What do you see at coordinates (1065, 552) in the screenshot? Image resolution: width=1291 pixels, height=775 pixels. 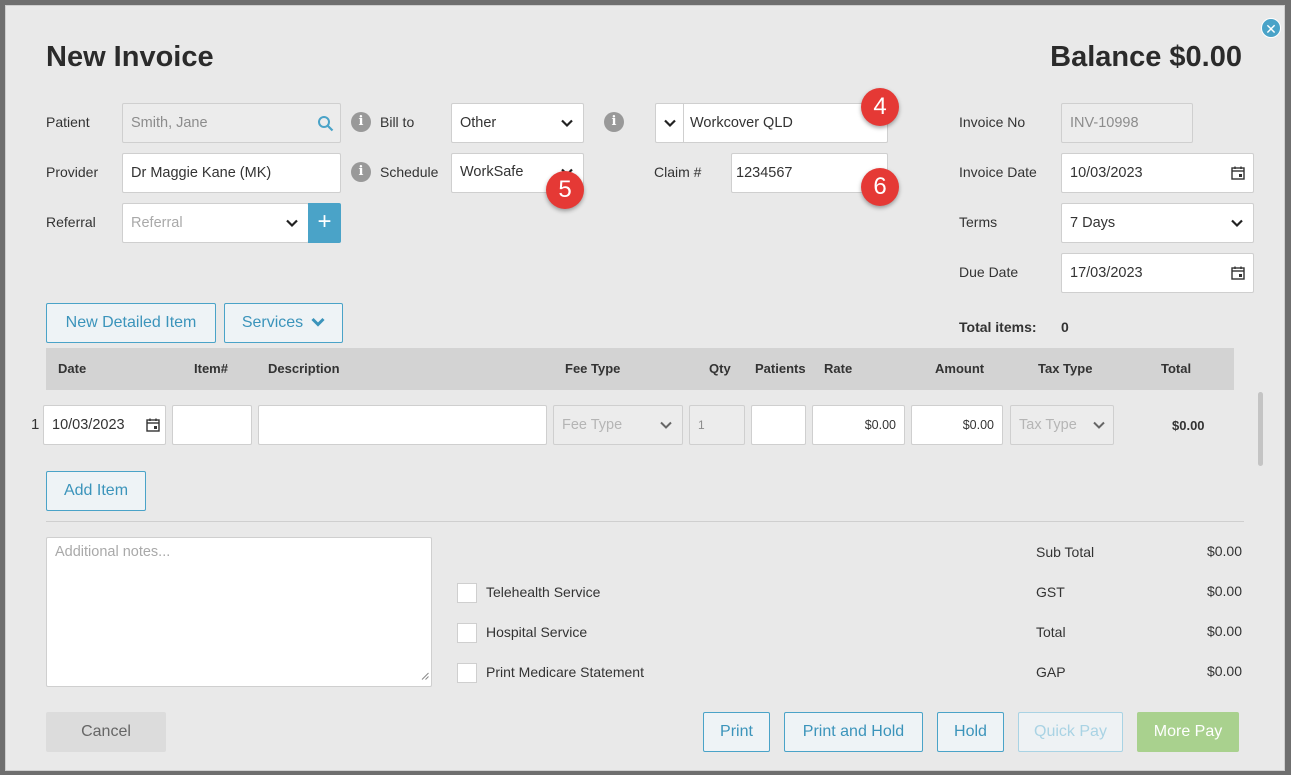 I see `subtotal-label: Sub Total` at bounding box center [1065, 552].